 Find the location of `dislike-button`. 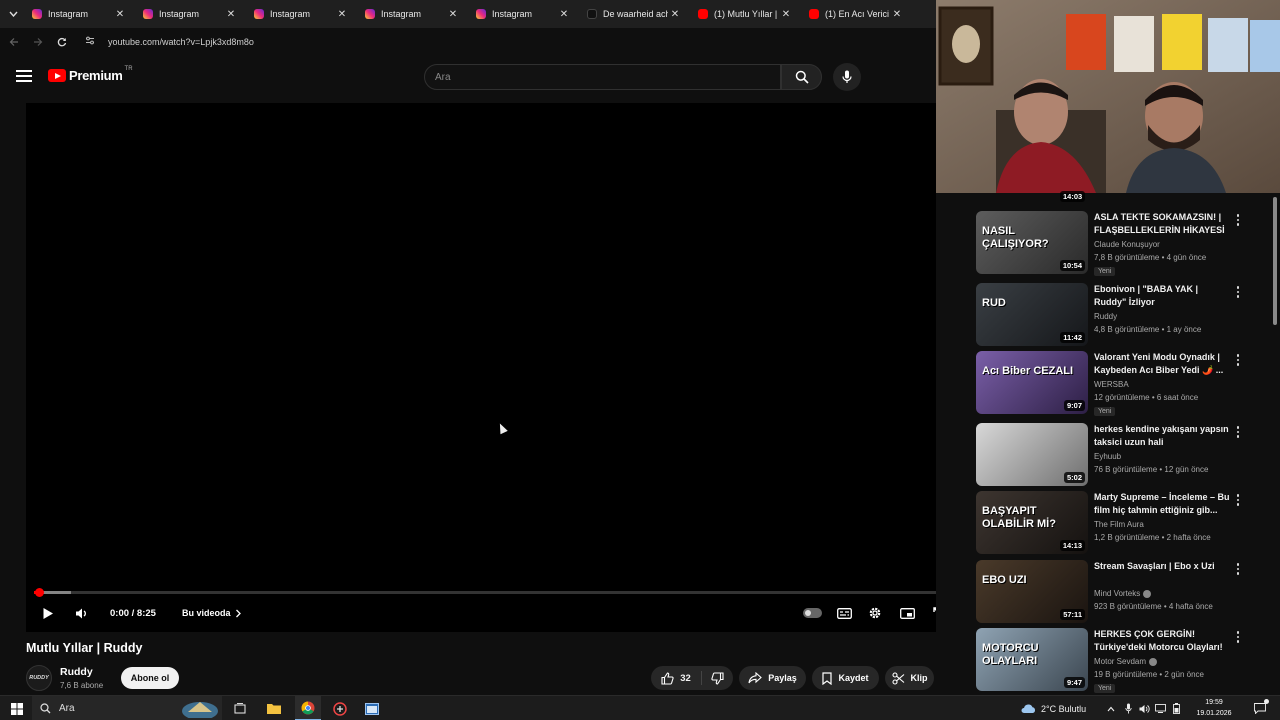

dislike-button is located at coordinates (717, 678).